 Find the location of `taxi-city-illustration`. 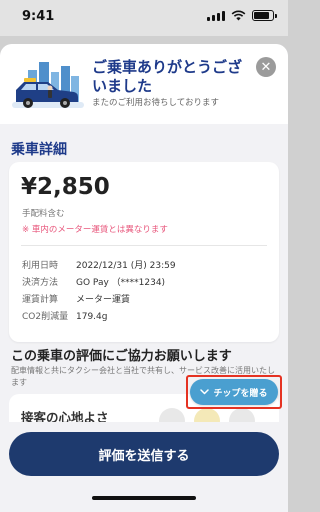

taxi-city-illustration is located at coordinates (48, 85).